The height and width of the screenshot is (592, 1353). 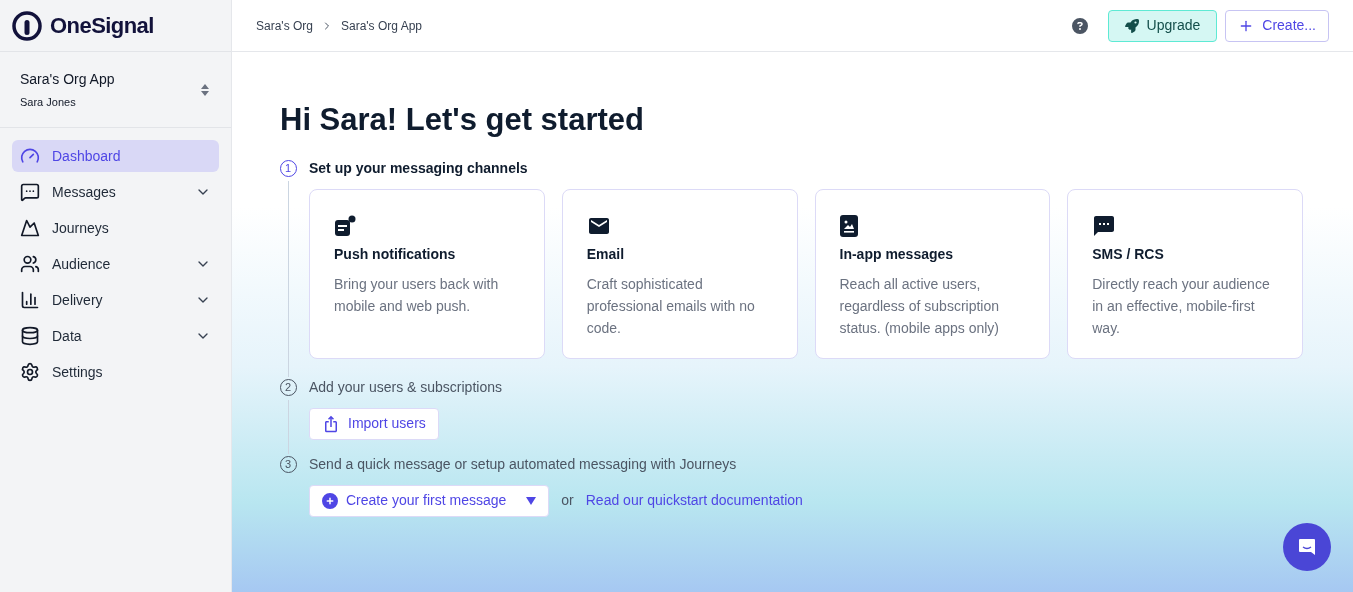 What do you see at coordinates (115, 192) in the screenshot?
I see `sidebar-item: Messages` at bounding box center [115, 192].